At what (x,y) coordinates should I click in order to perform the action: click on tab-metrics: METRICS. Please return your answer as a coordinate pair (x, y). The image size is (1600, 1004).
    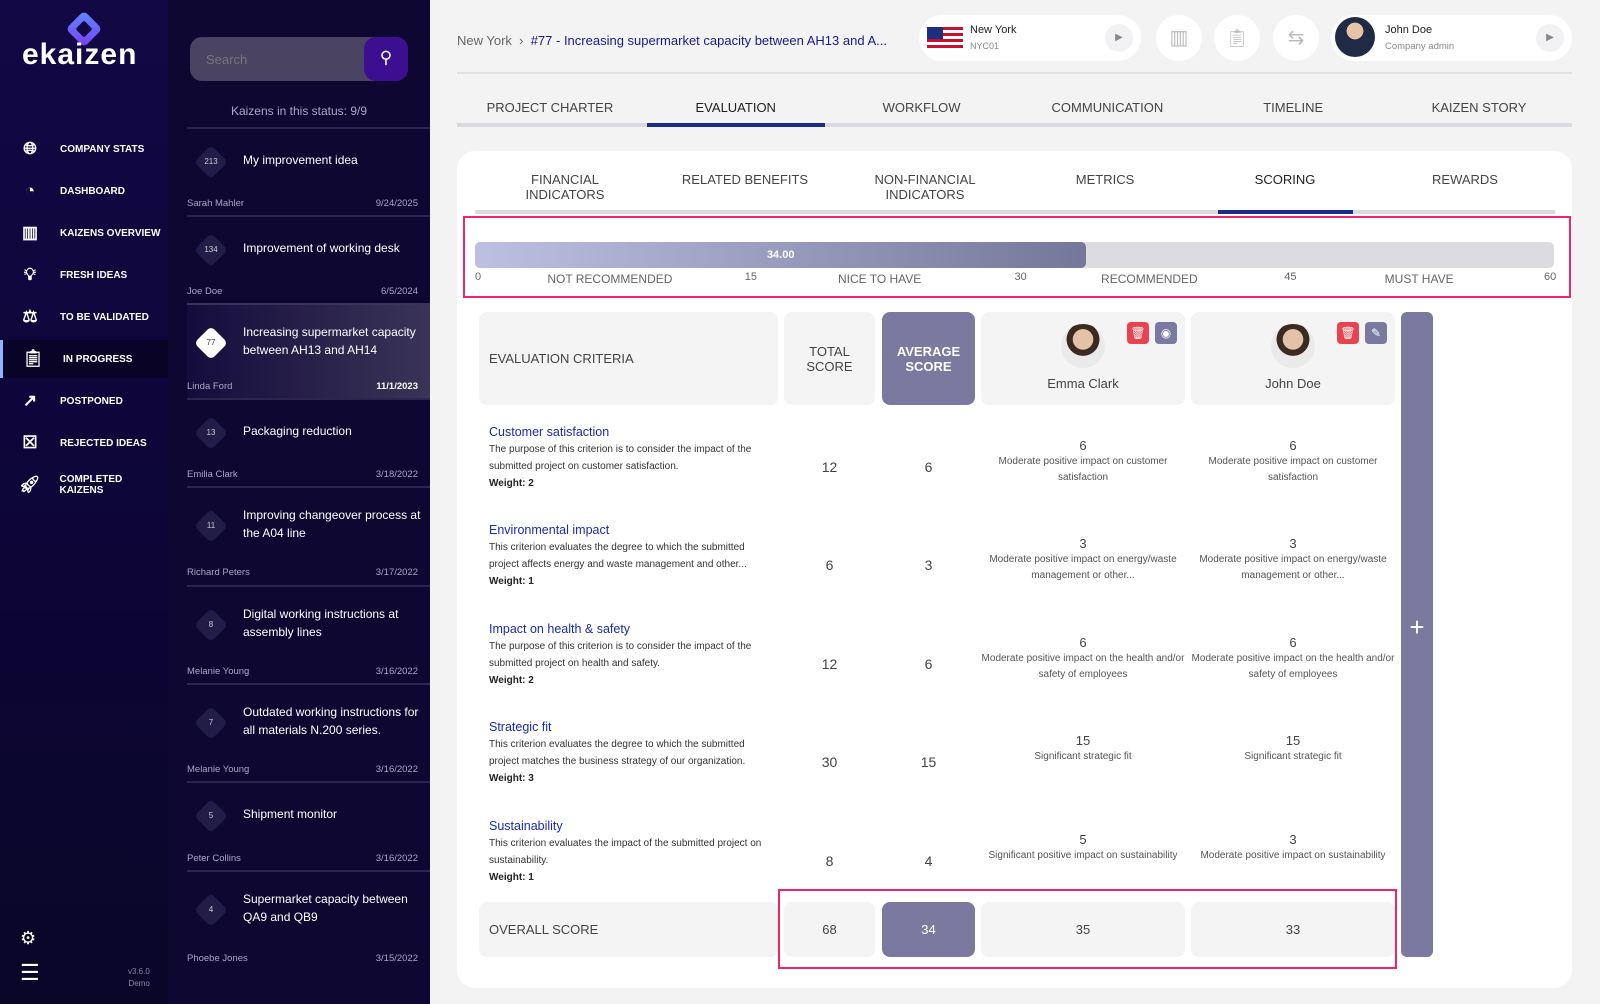
    Looking at the image, I should click on (1105, 193).